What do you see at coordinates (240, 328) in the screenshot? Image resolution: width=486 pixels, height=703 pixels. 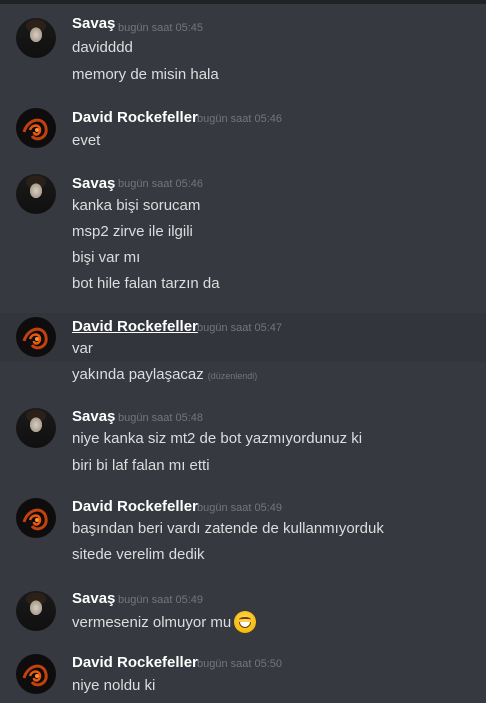 I see `message-timestamp: bugün saat 05:47` at bounding box center [240, 328].